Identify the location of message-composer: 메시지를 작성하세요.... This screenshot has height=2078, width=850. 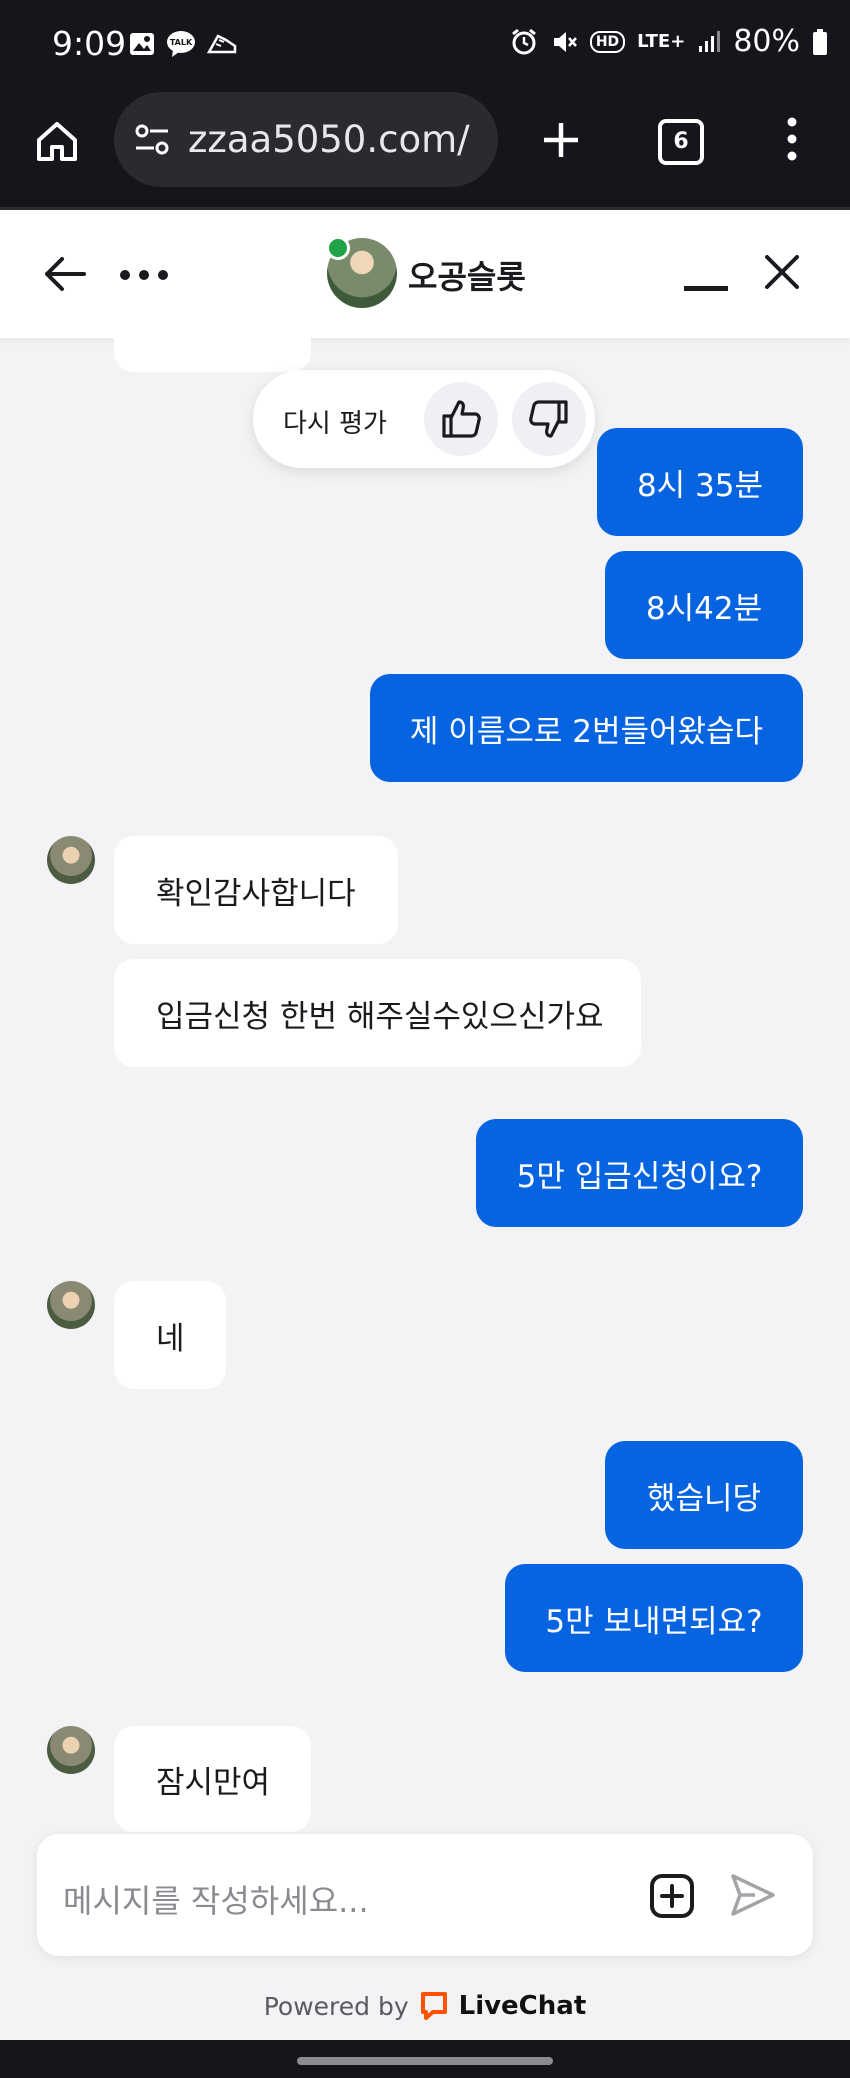
(425, 1895).